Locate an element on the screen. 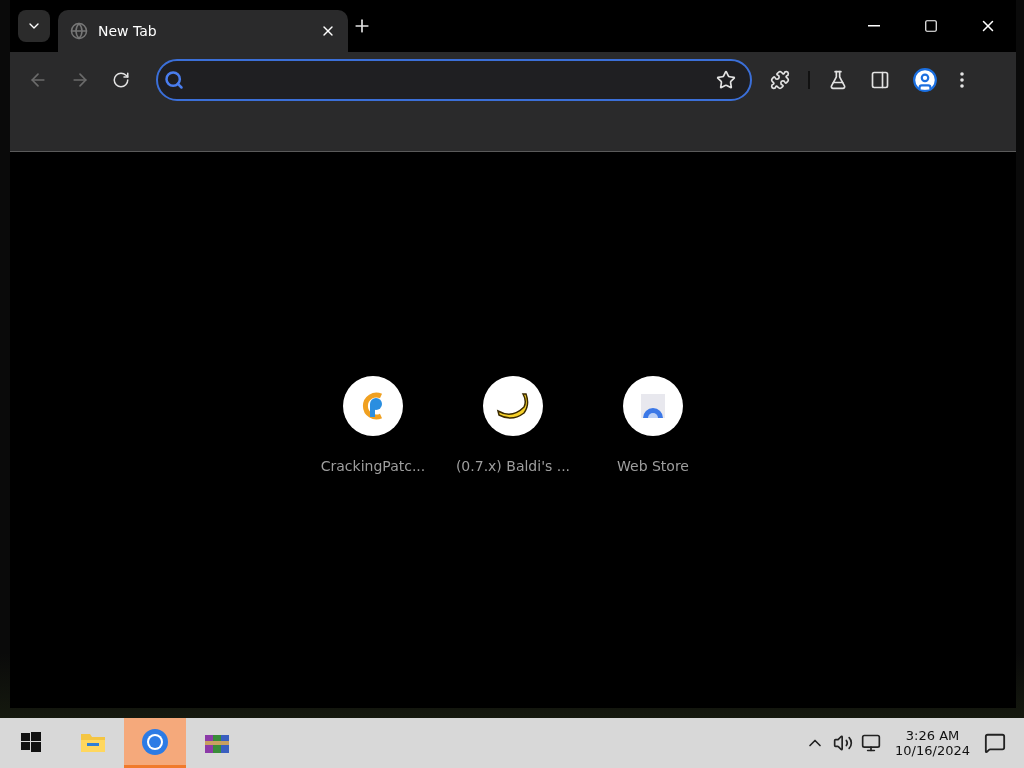  tab-search-button is located at coordinates (34, 26).